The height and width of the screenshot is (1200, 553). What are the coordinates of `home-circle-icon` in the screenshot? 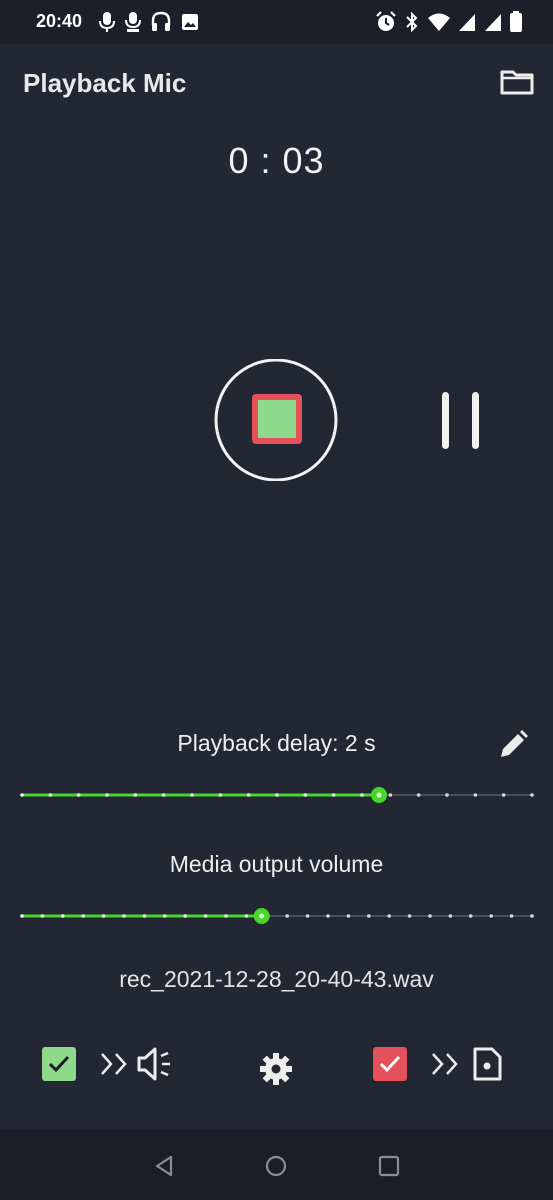 It's located at (276, 1166).